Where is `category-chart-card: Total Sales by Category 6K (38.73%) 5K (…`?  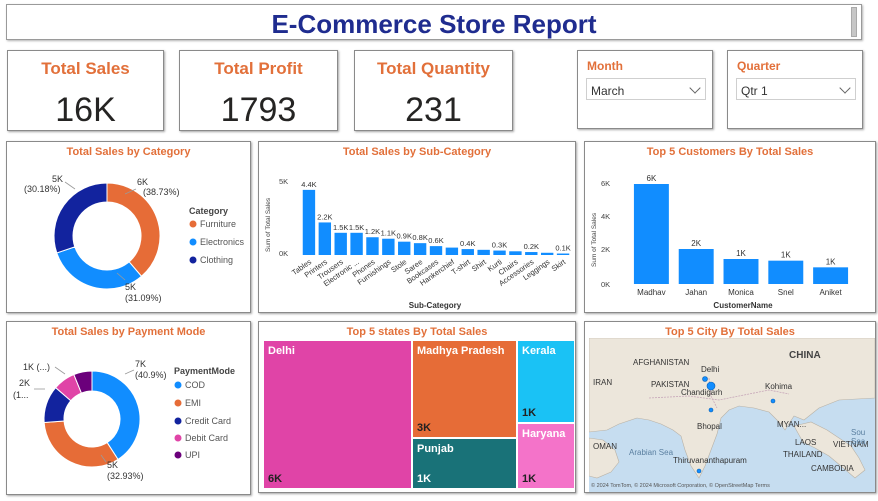 category-chart-card: Total Sales by Category 6K (38.73%) 5K (… is located at coordinates (128, 227).